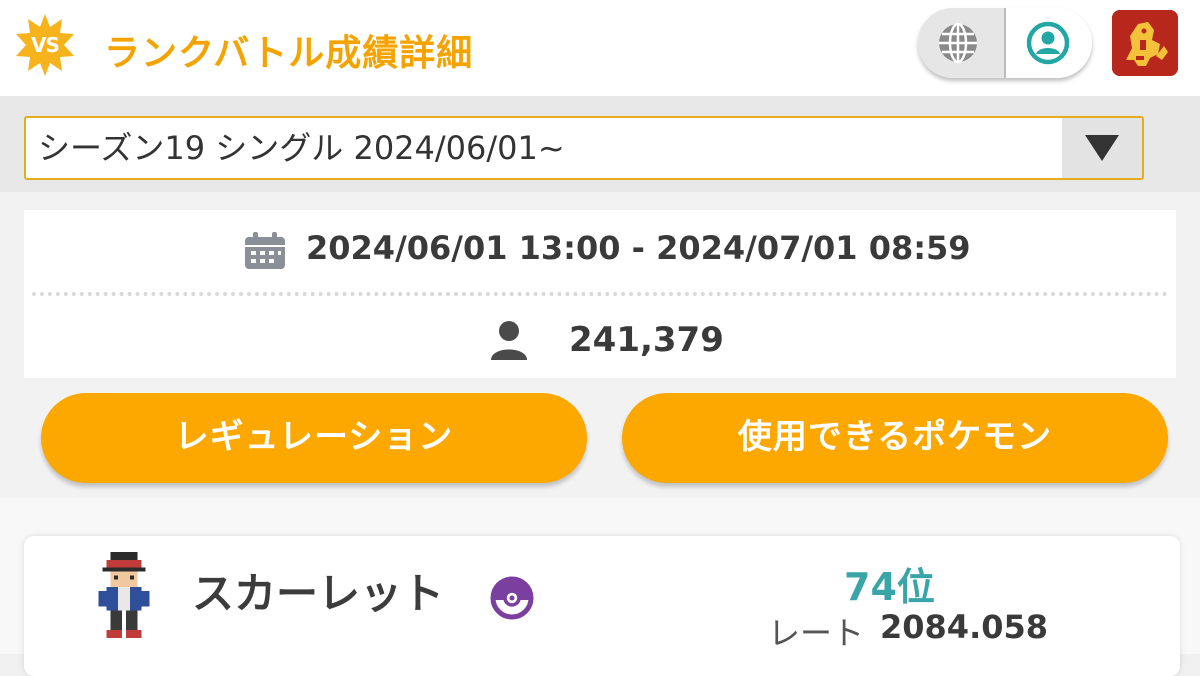  Describe the element at coordinates (124, 595) in the screenshot. I see `trainer-sprite-icon` at that location.